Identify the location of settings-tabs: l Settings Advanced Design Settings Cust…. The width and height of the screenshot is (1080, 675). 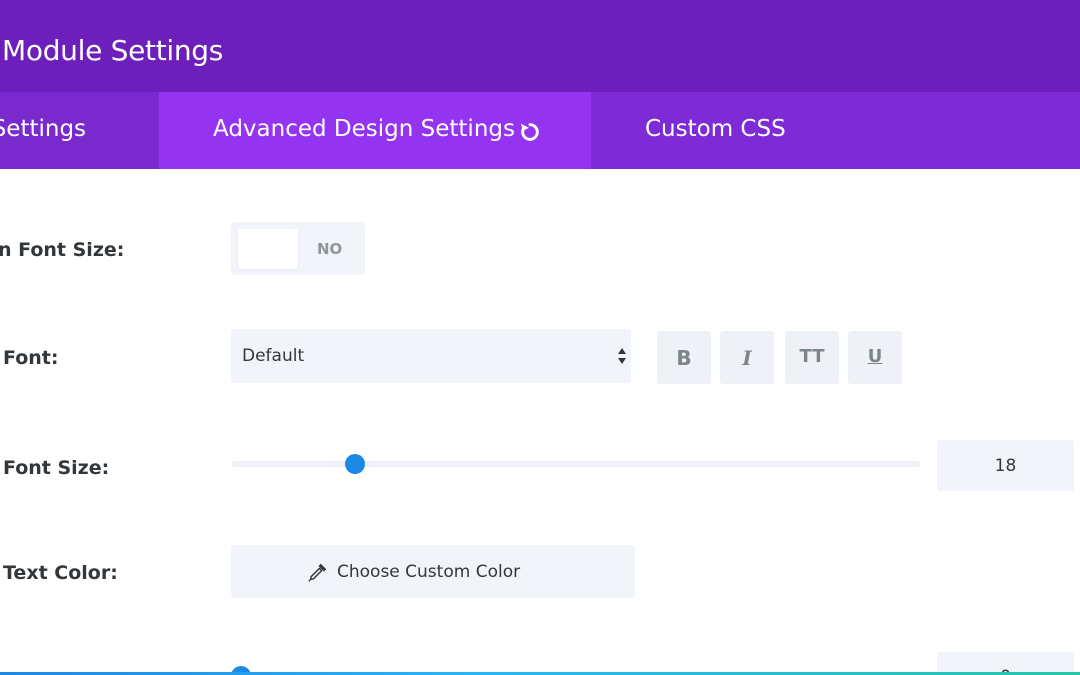
(540, 130).